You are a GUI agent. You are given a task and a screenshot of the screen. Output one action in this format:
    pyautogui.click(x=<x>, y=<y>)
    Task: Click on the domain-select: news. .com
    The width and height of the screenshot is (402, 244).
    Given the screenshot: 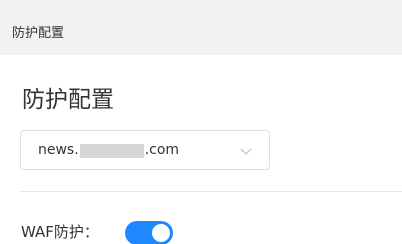 What is the action you would take?
    pyautogui.click(x=145, y=150)
    